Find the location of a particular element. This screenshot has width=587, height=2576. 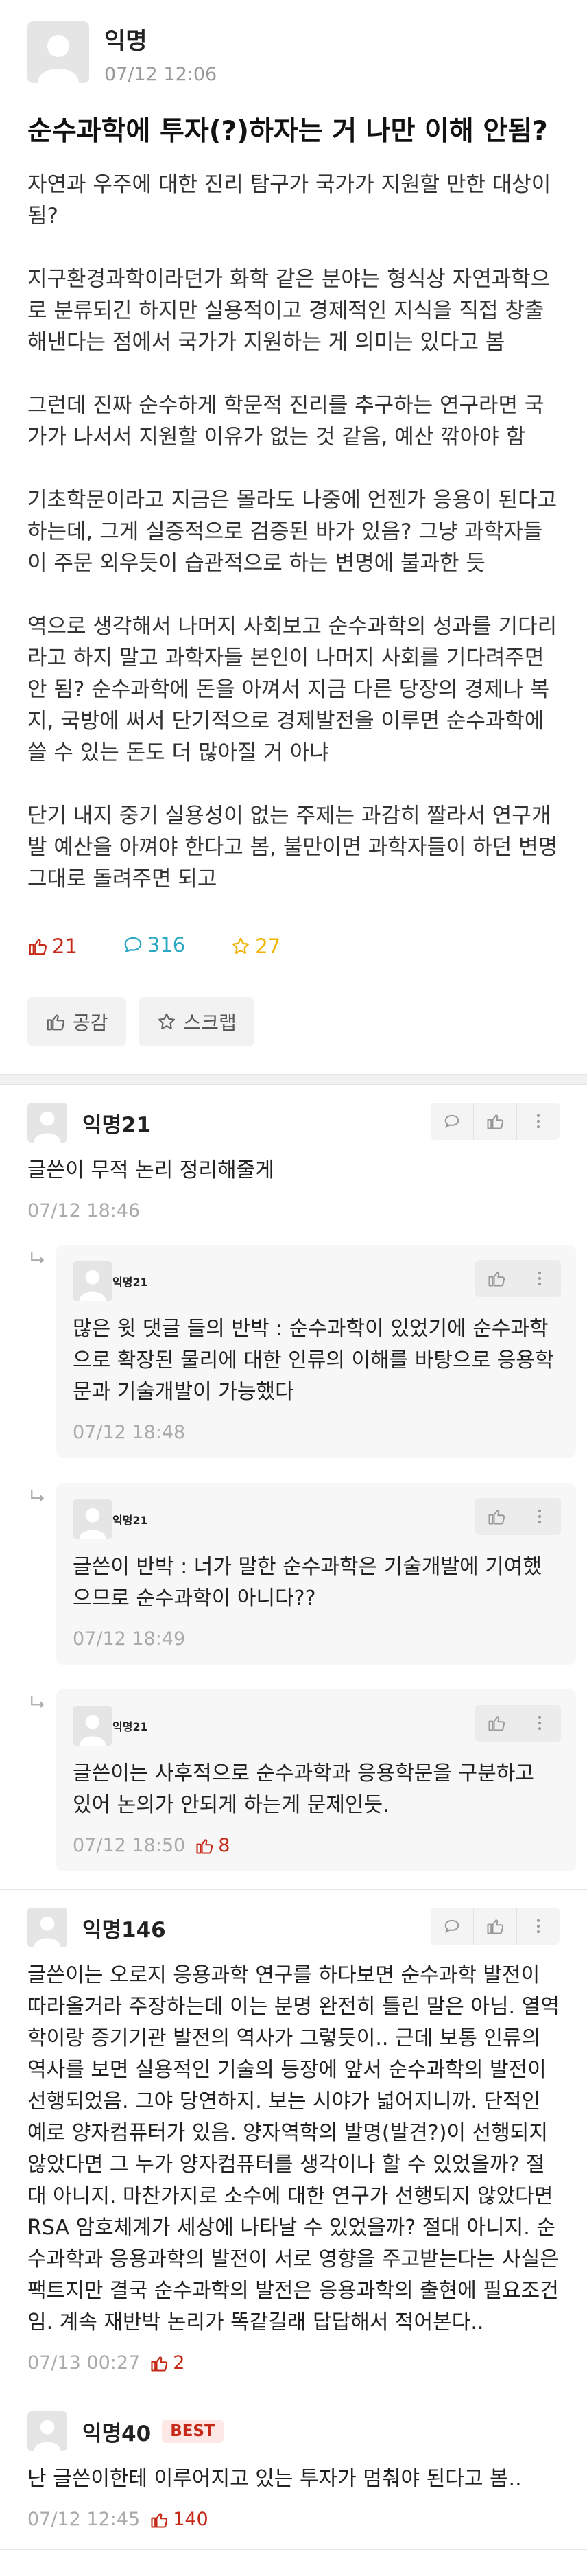

best-badge: BEST is located at coordinates (193, 2431).